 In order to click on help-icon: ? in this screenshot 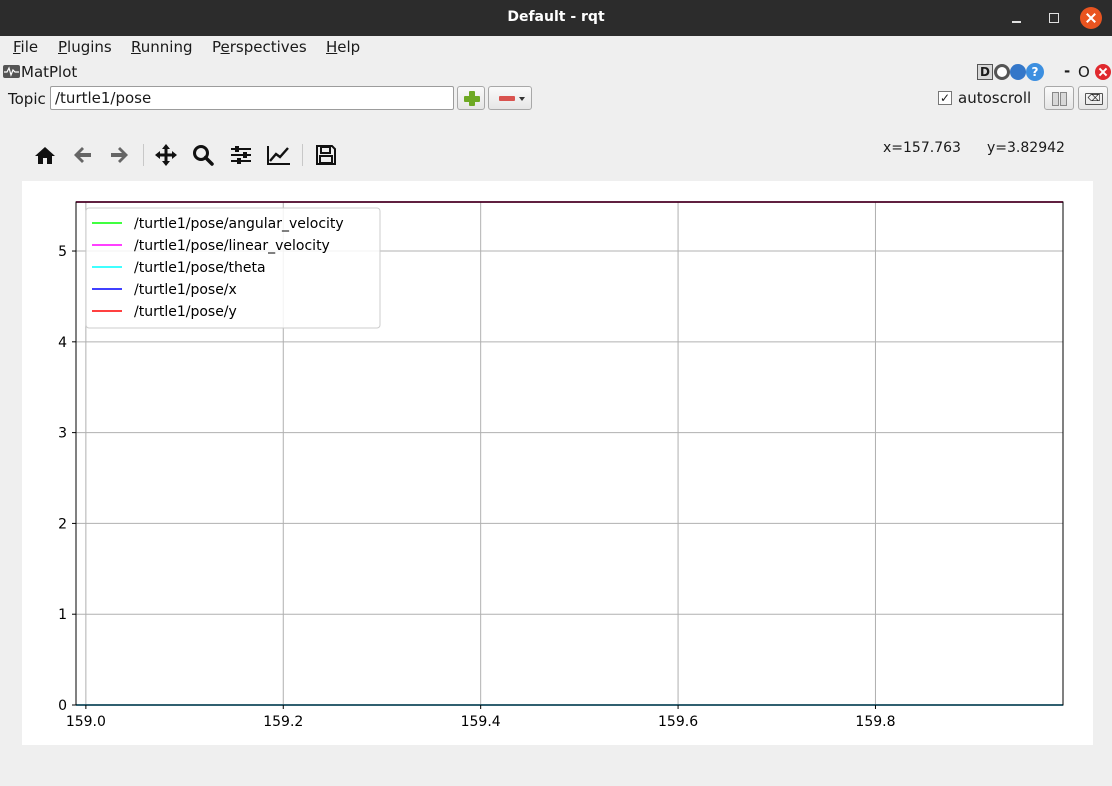, I will do `click(1035, 72)`.